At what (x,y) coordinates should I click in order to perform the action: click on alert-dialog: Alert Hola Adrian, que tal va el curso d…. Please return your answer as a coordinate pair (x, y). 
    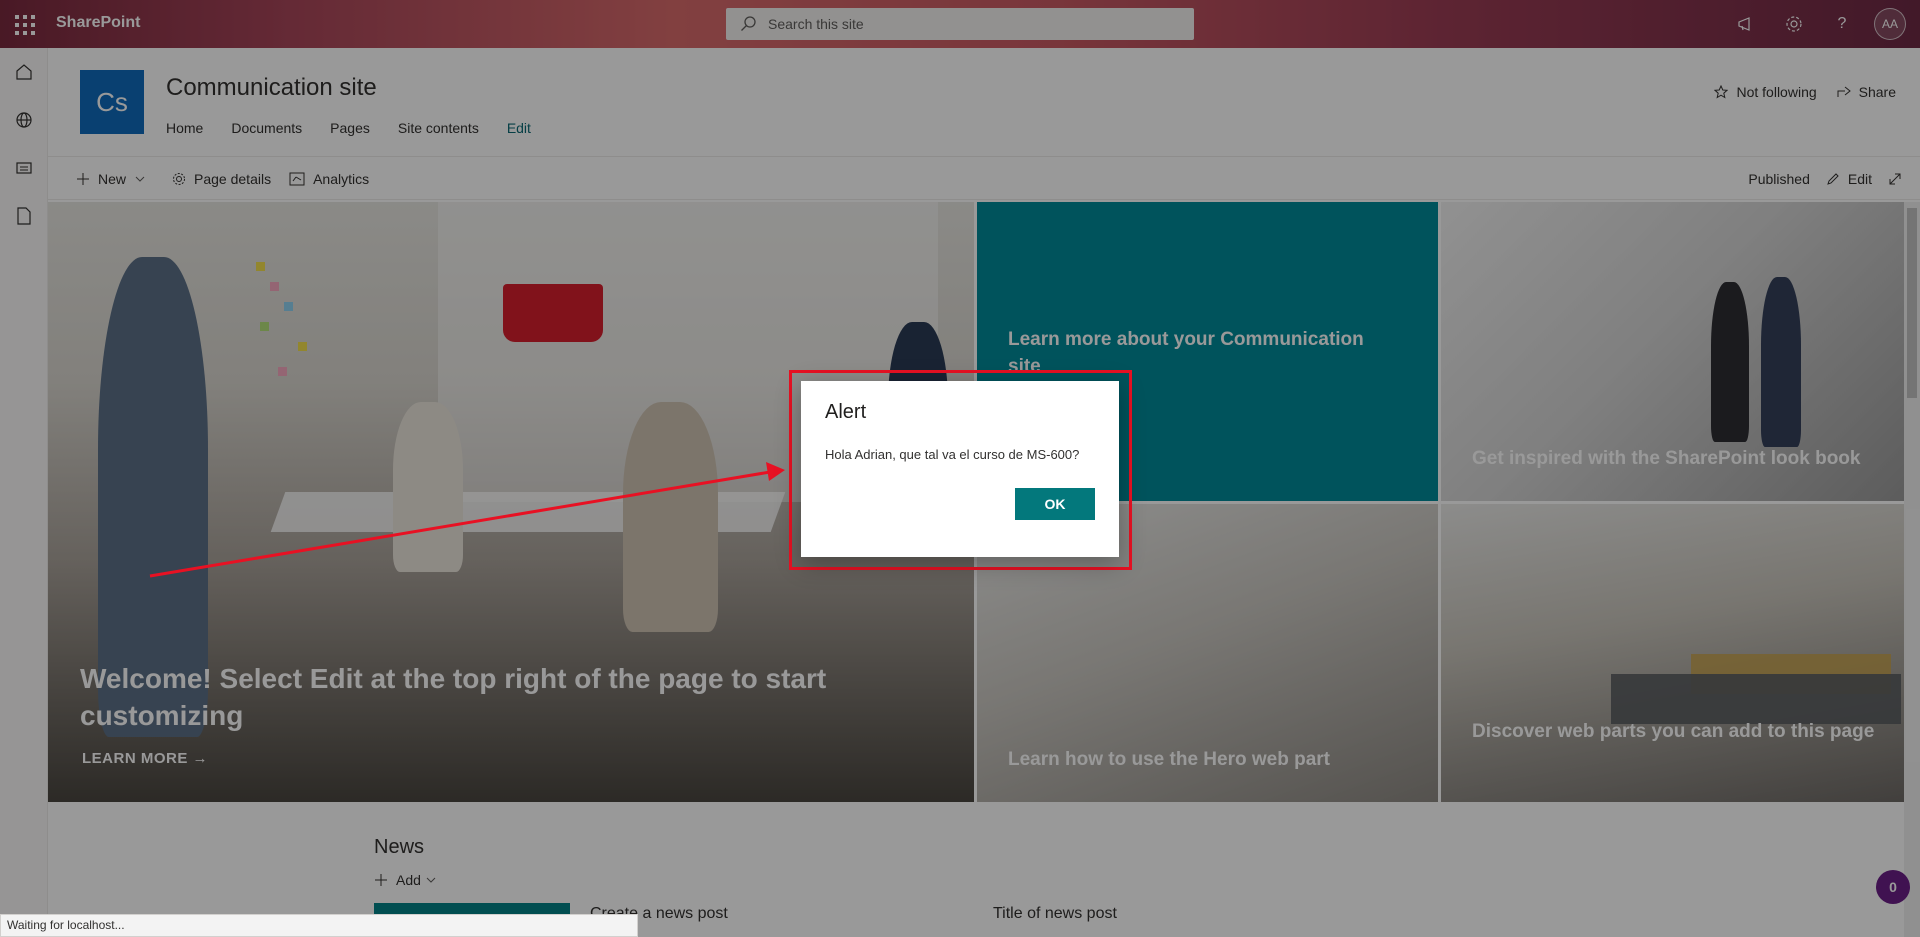
    Looking at the image, I should click on (960, 469).